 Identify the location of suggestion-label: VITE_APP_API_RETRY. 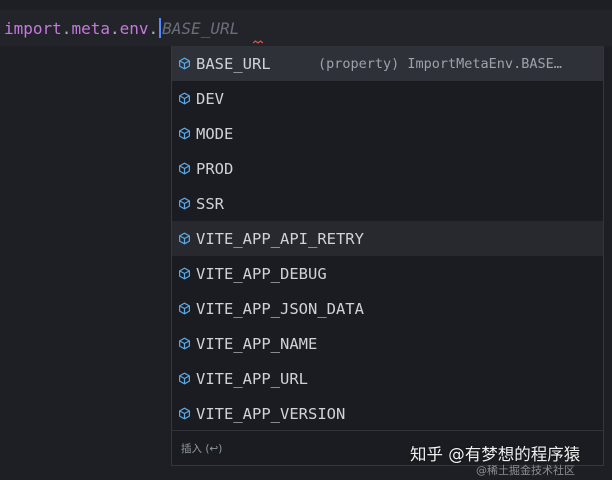
(280, 238).